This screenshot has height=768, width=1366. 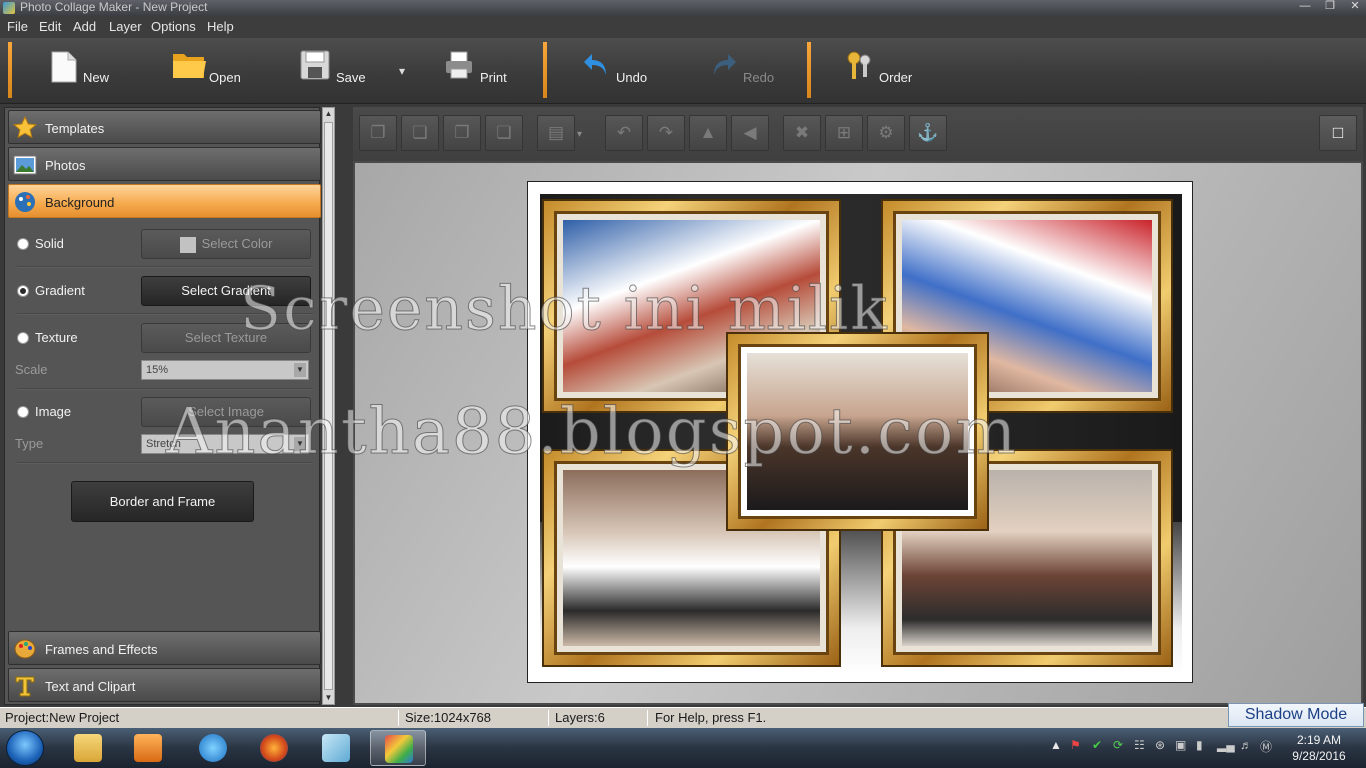 I want to click on close-icon: ✕, so click(x=1354, y=7).